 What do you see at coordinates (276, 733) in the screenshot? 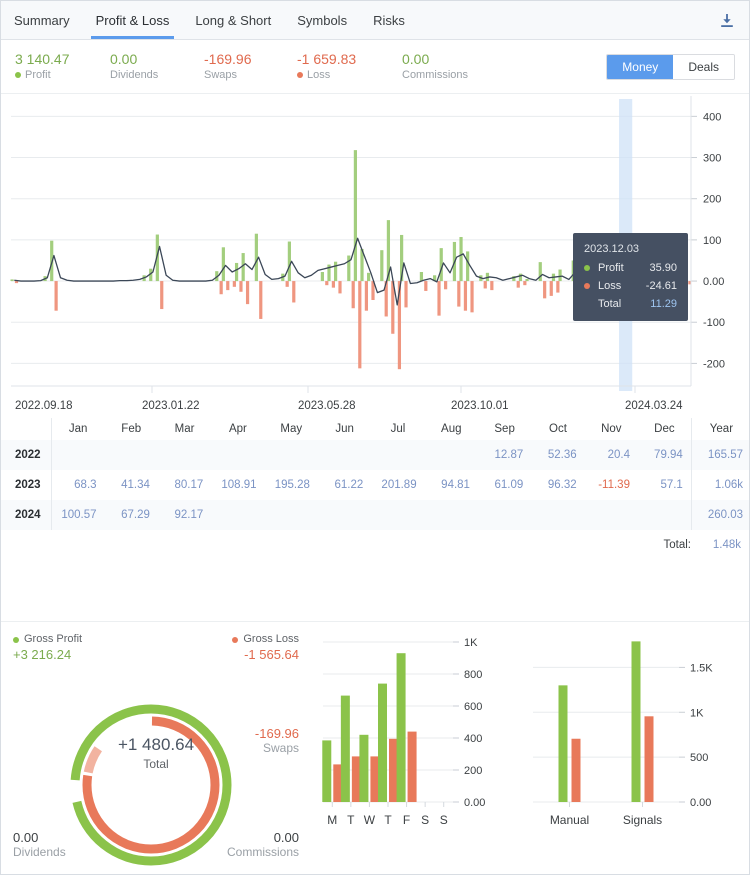
I see `swaps-value: -169.96` at bounding box center [276, 733].